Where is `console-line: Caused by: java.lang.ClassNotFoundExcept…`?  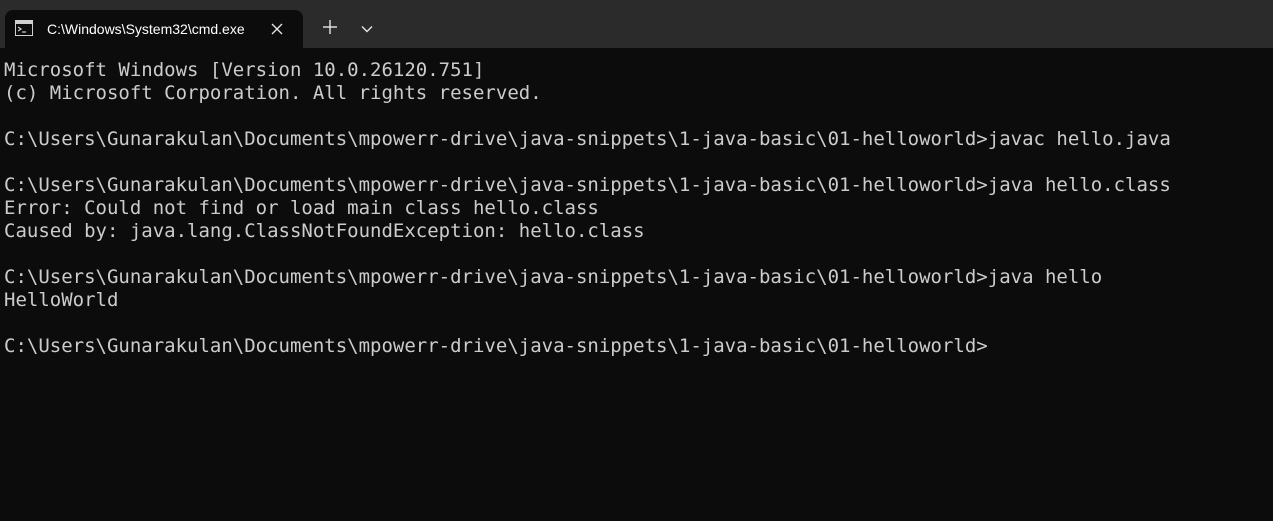 console-line: Caused by: java.lang.ClassNotFoundExcept… is located at coordinates (324, 231).